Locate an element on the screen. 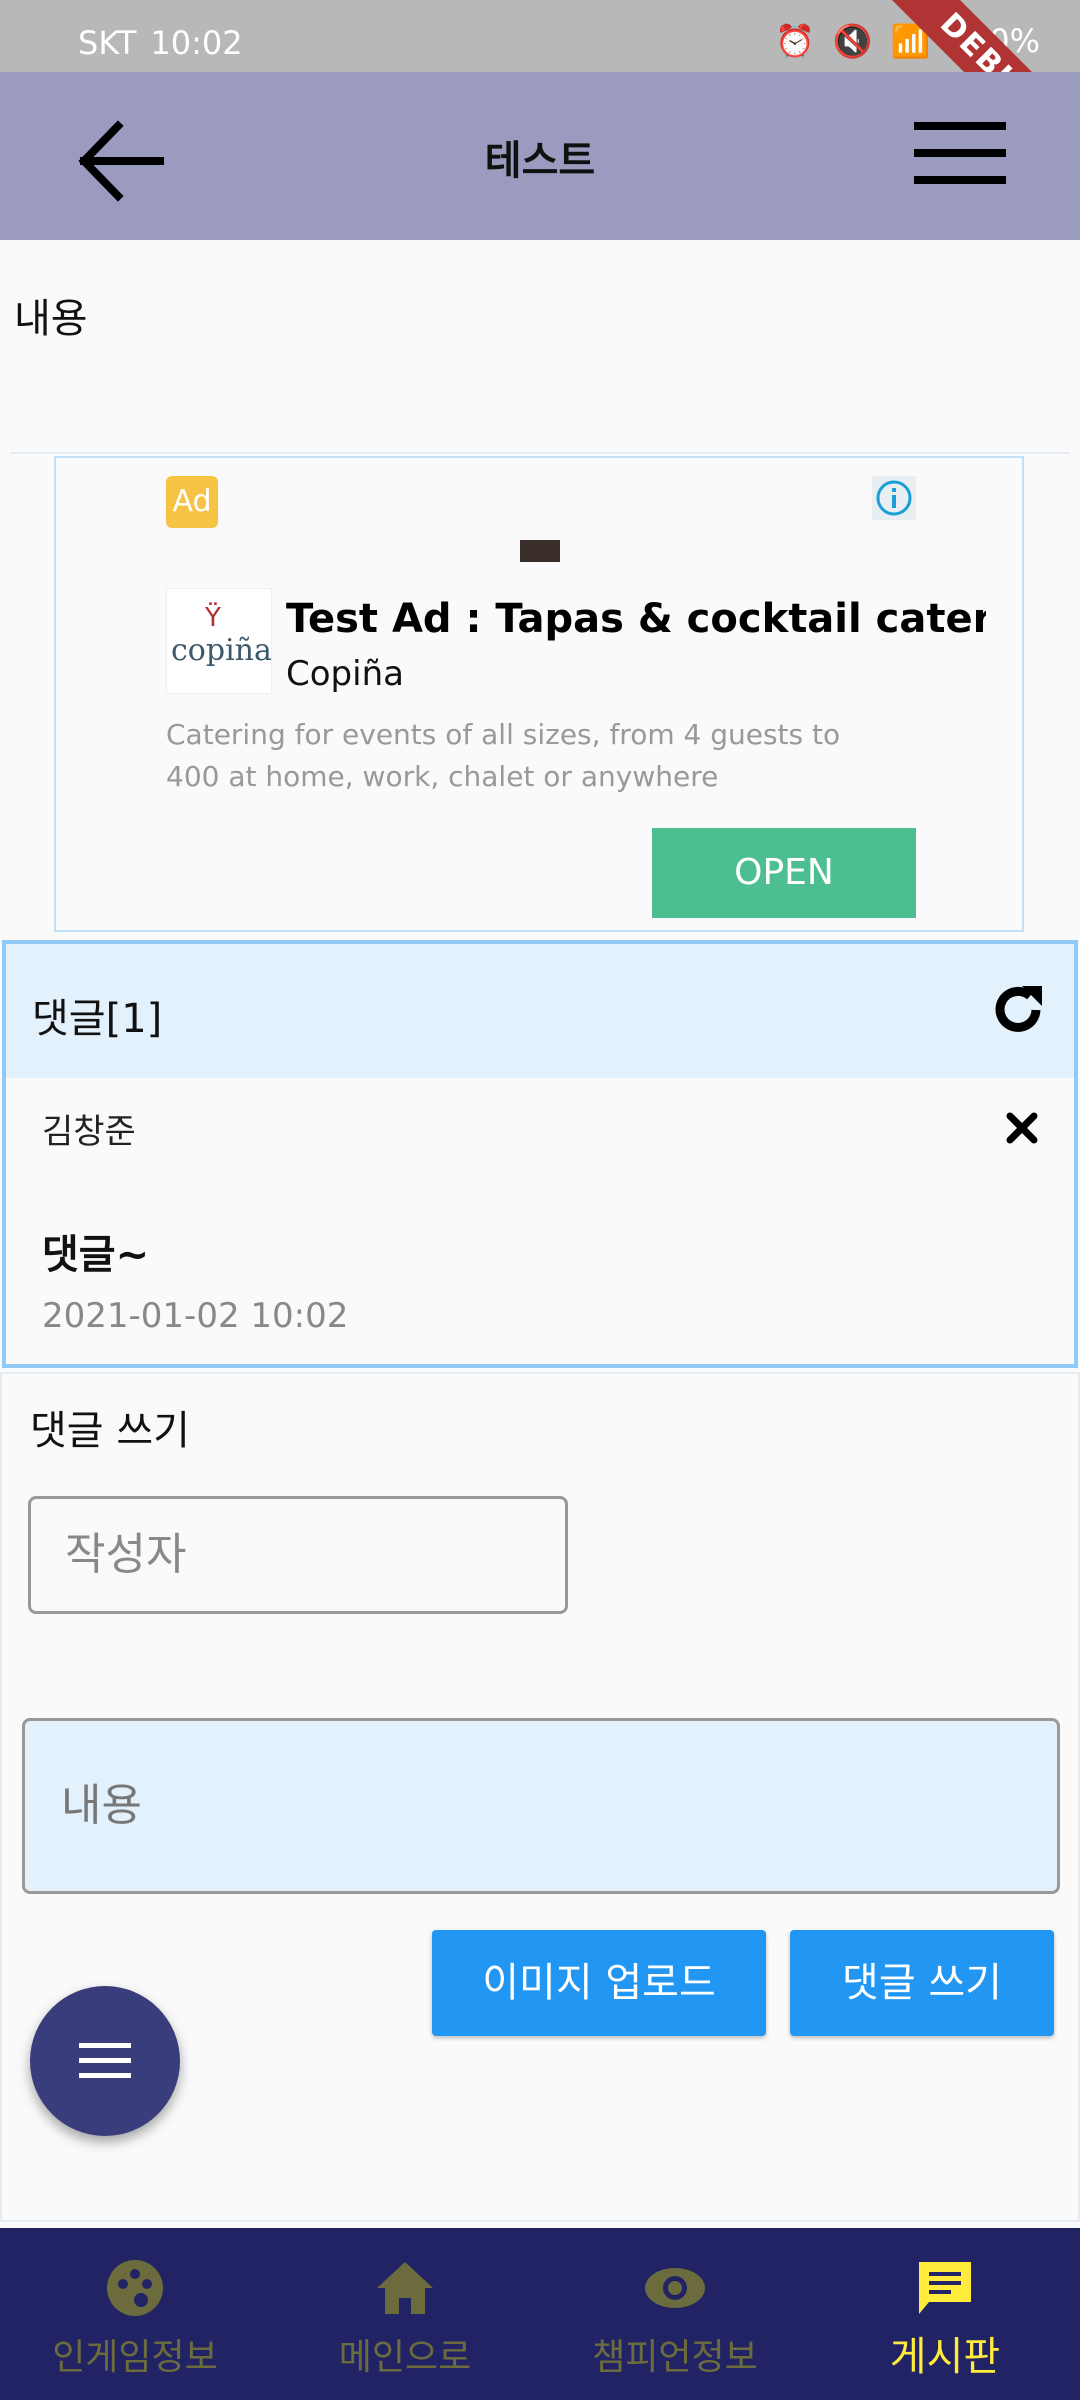  nav-label: 메인으로 is located at coordinates (405, 2357).